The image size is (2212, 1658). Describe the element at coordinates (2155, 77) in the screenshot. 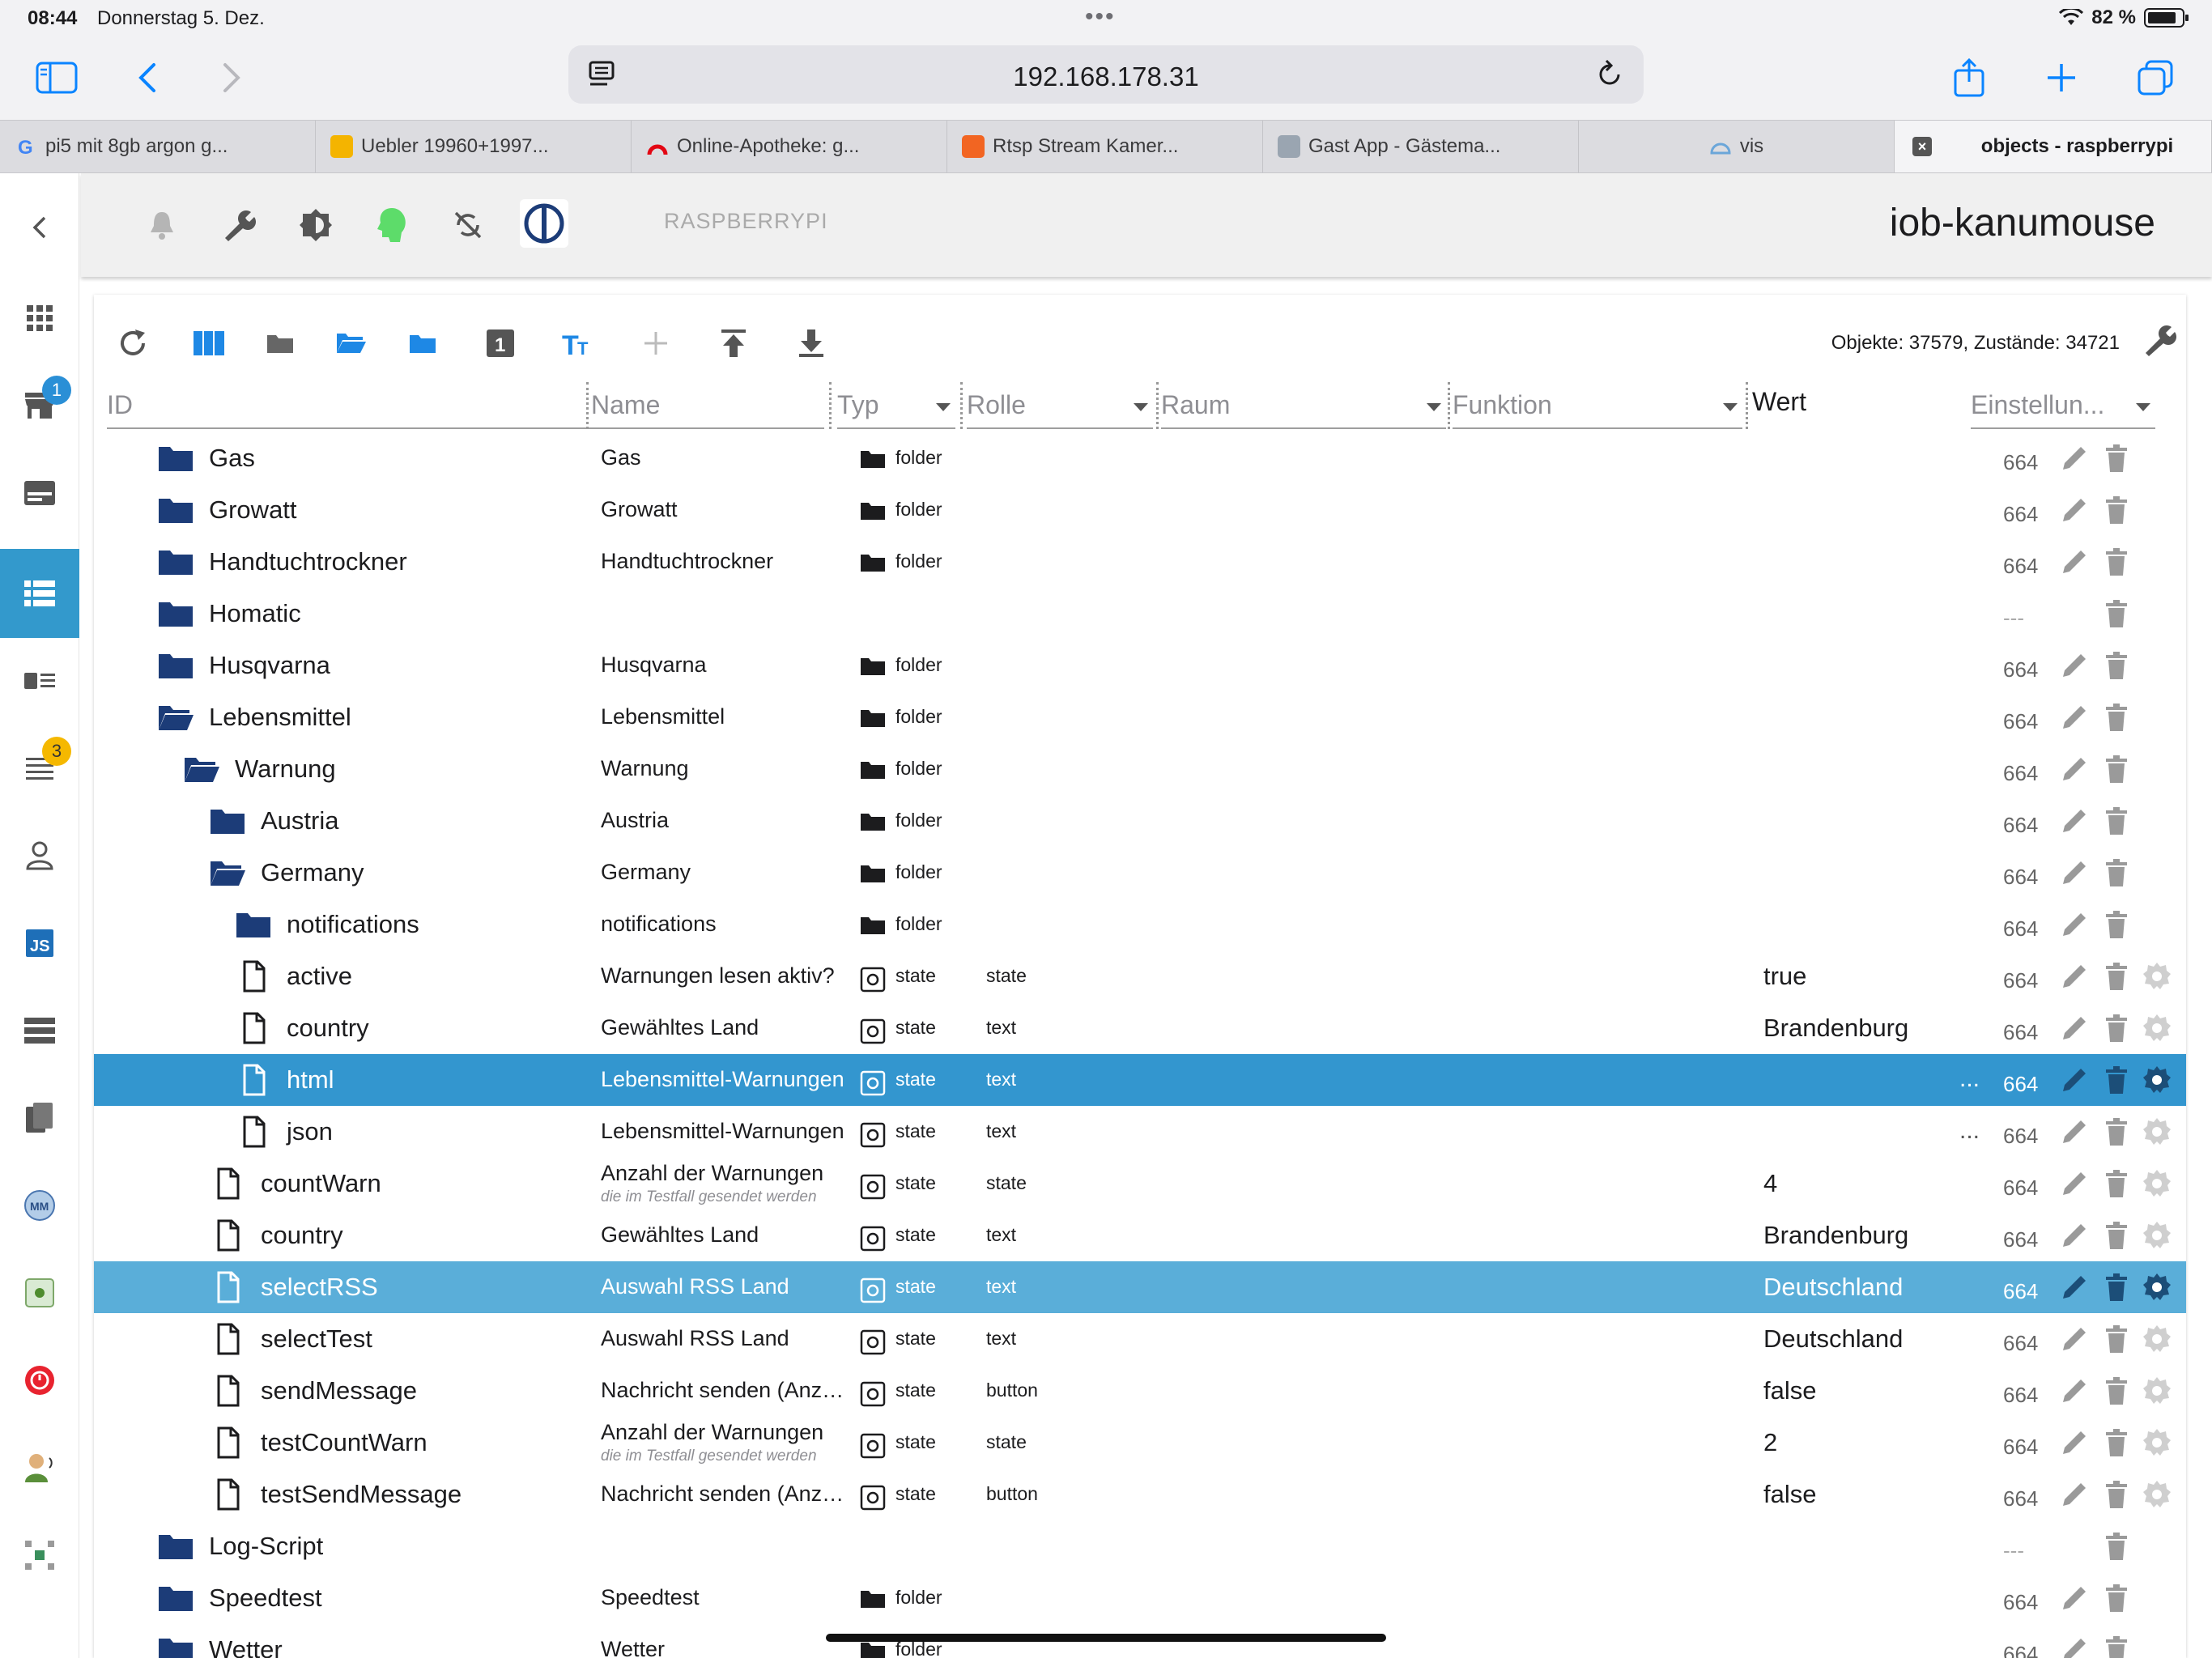

I see `tabs-overview-icon` at that location.